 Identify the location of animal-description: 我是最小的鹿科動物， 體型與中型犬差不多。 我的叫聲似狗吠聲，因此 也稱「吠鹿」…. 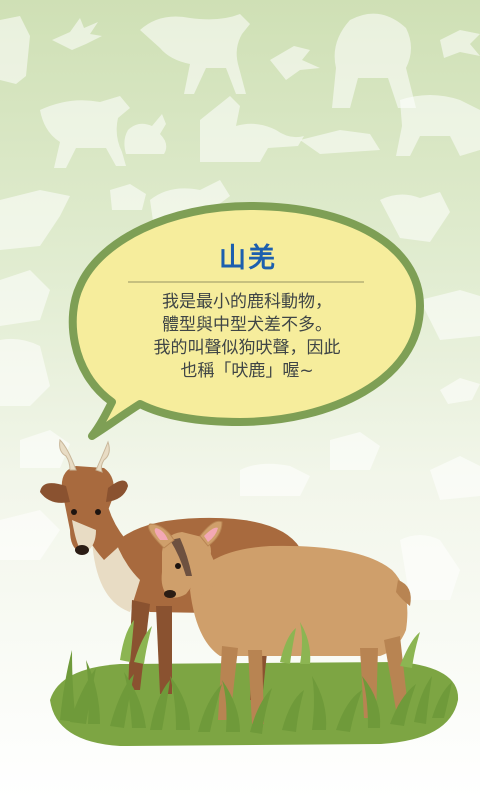
(247, 337).